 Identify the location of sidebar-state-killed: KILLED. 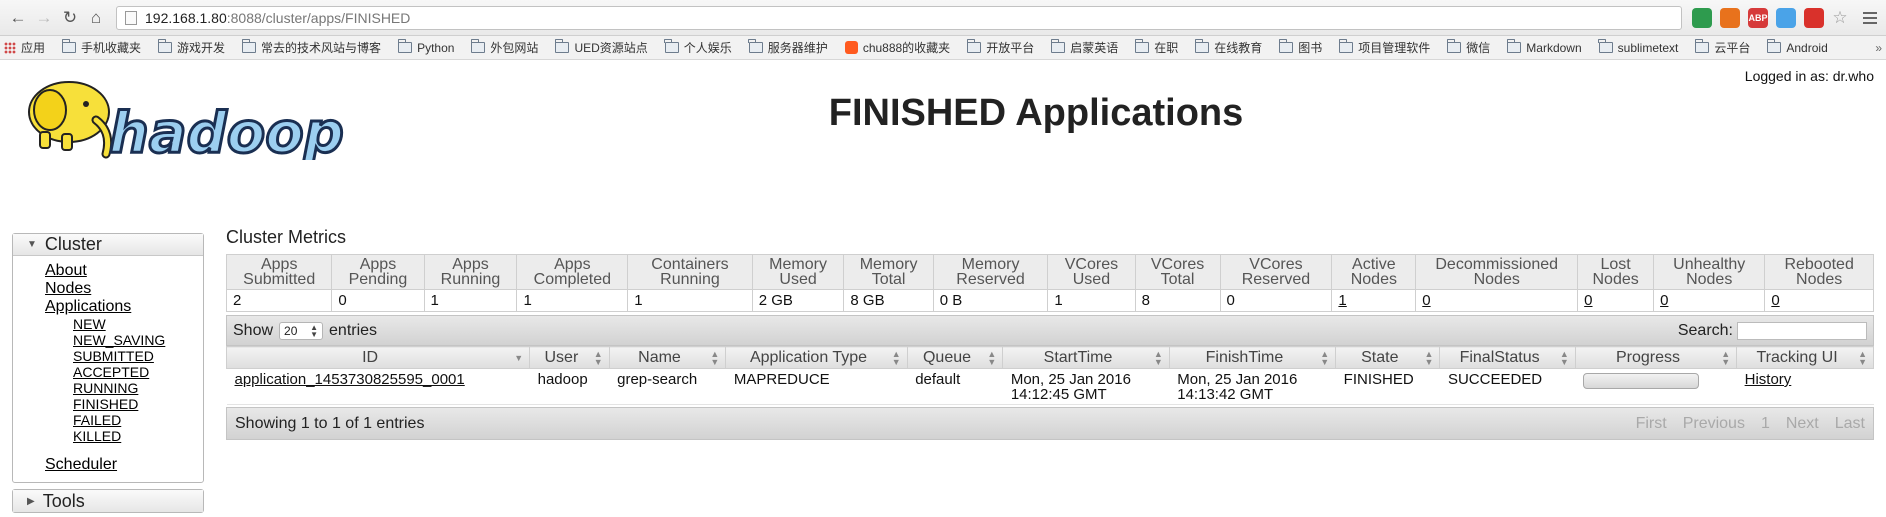
(138, 436).